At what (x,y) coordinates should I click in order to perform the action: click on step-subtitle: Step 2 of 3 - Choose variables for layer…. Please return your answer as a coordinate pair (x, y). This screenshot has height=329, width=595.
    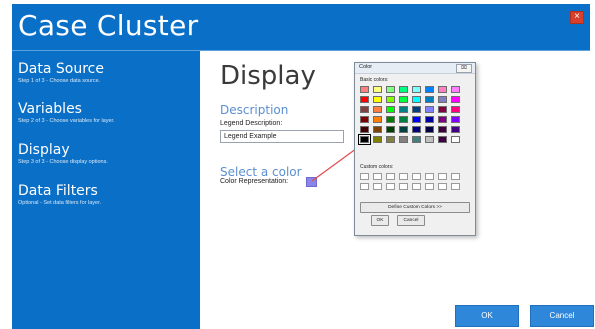
    Looking at the image, I should click on (66, 121).